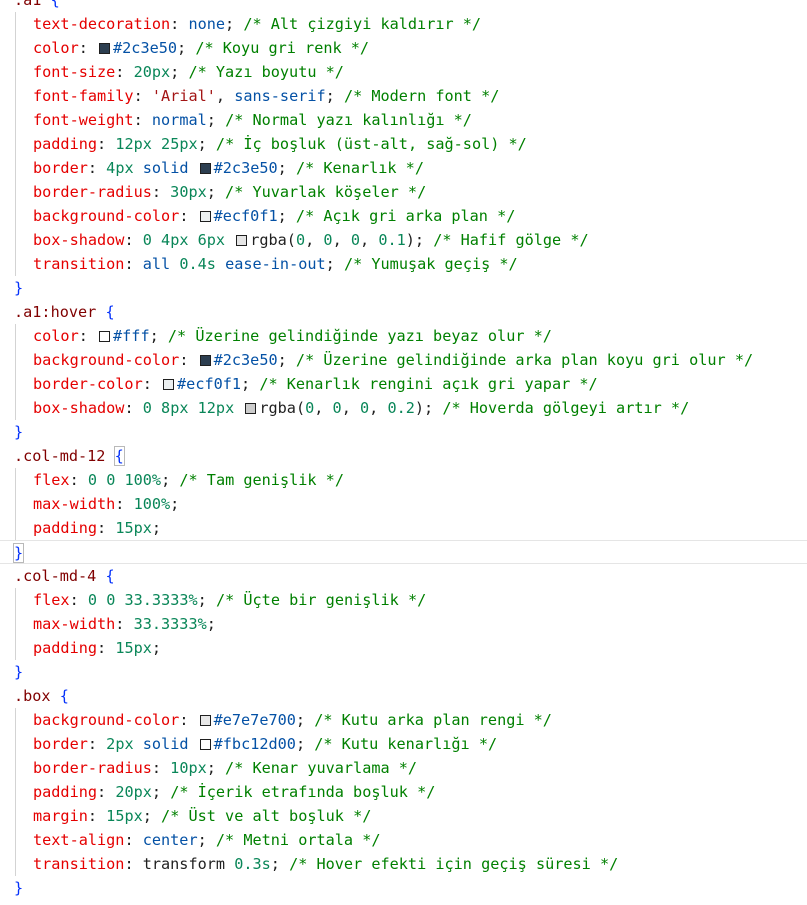 The height and width of the screenshot is (905, 807). I want to click on token-num: 0.4s, so click(197, 264).